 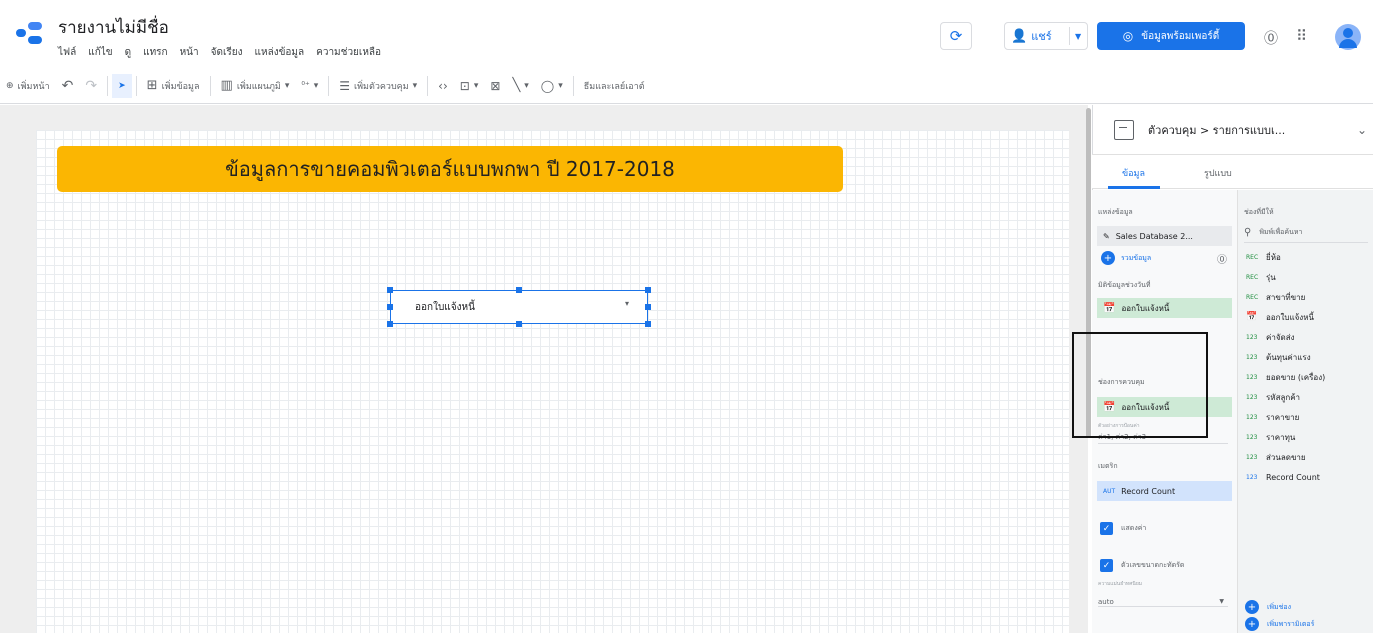 What do you see at coordinates (1046, 36) in the screenshot?
I see `share-button: 👤 แชร์ ▼` at bounding box center [1046, 36].